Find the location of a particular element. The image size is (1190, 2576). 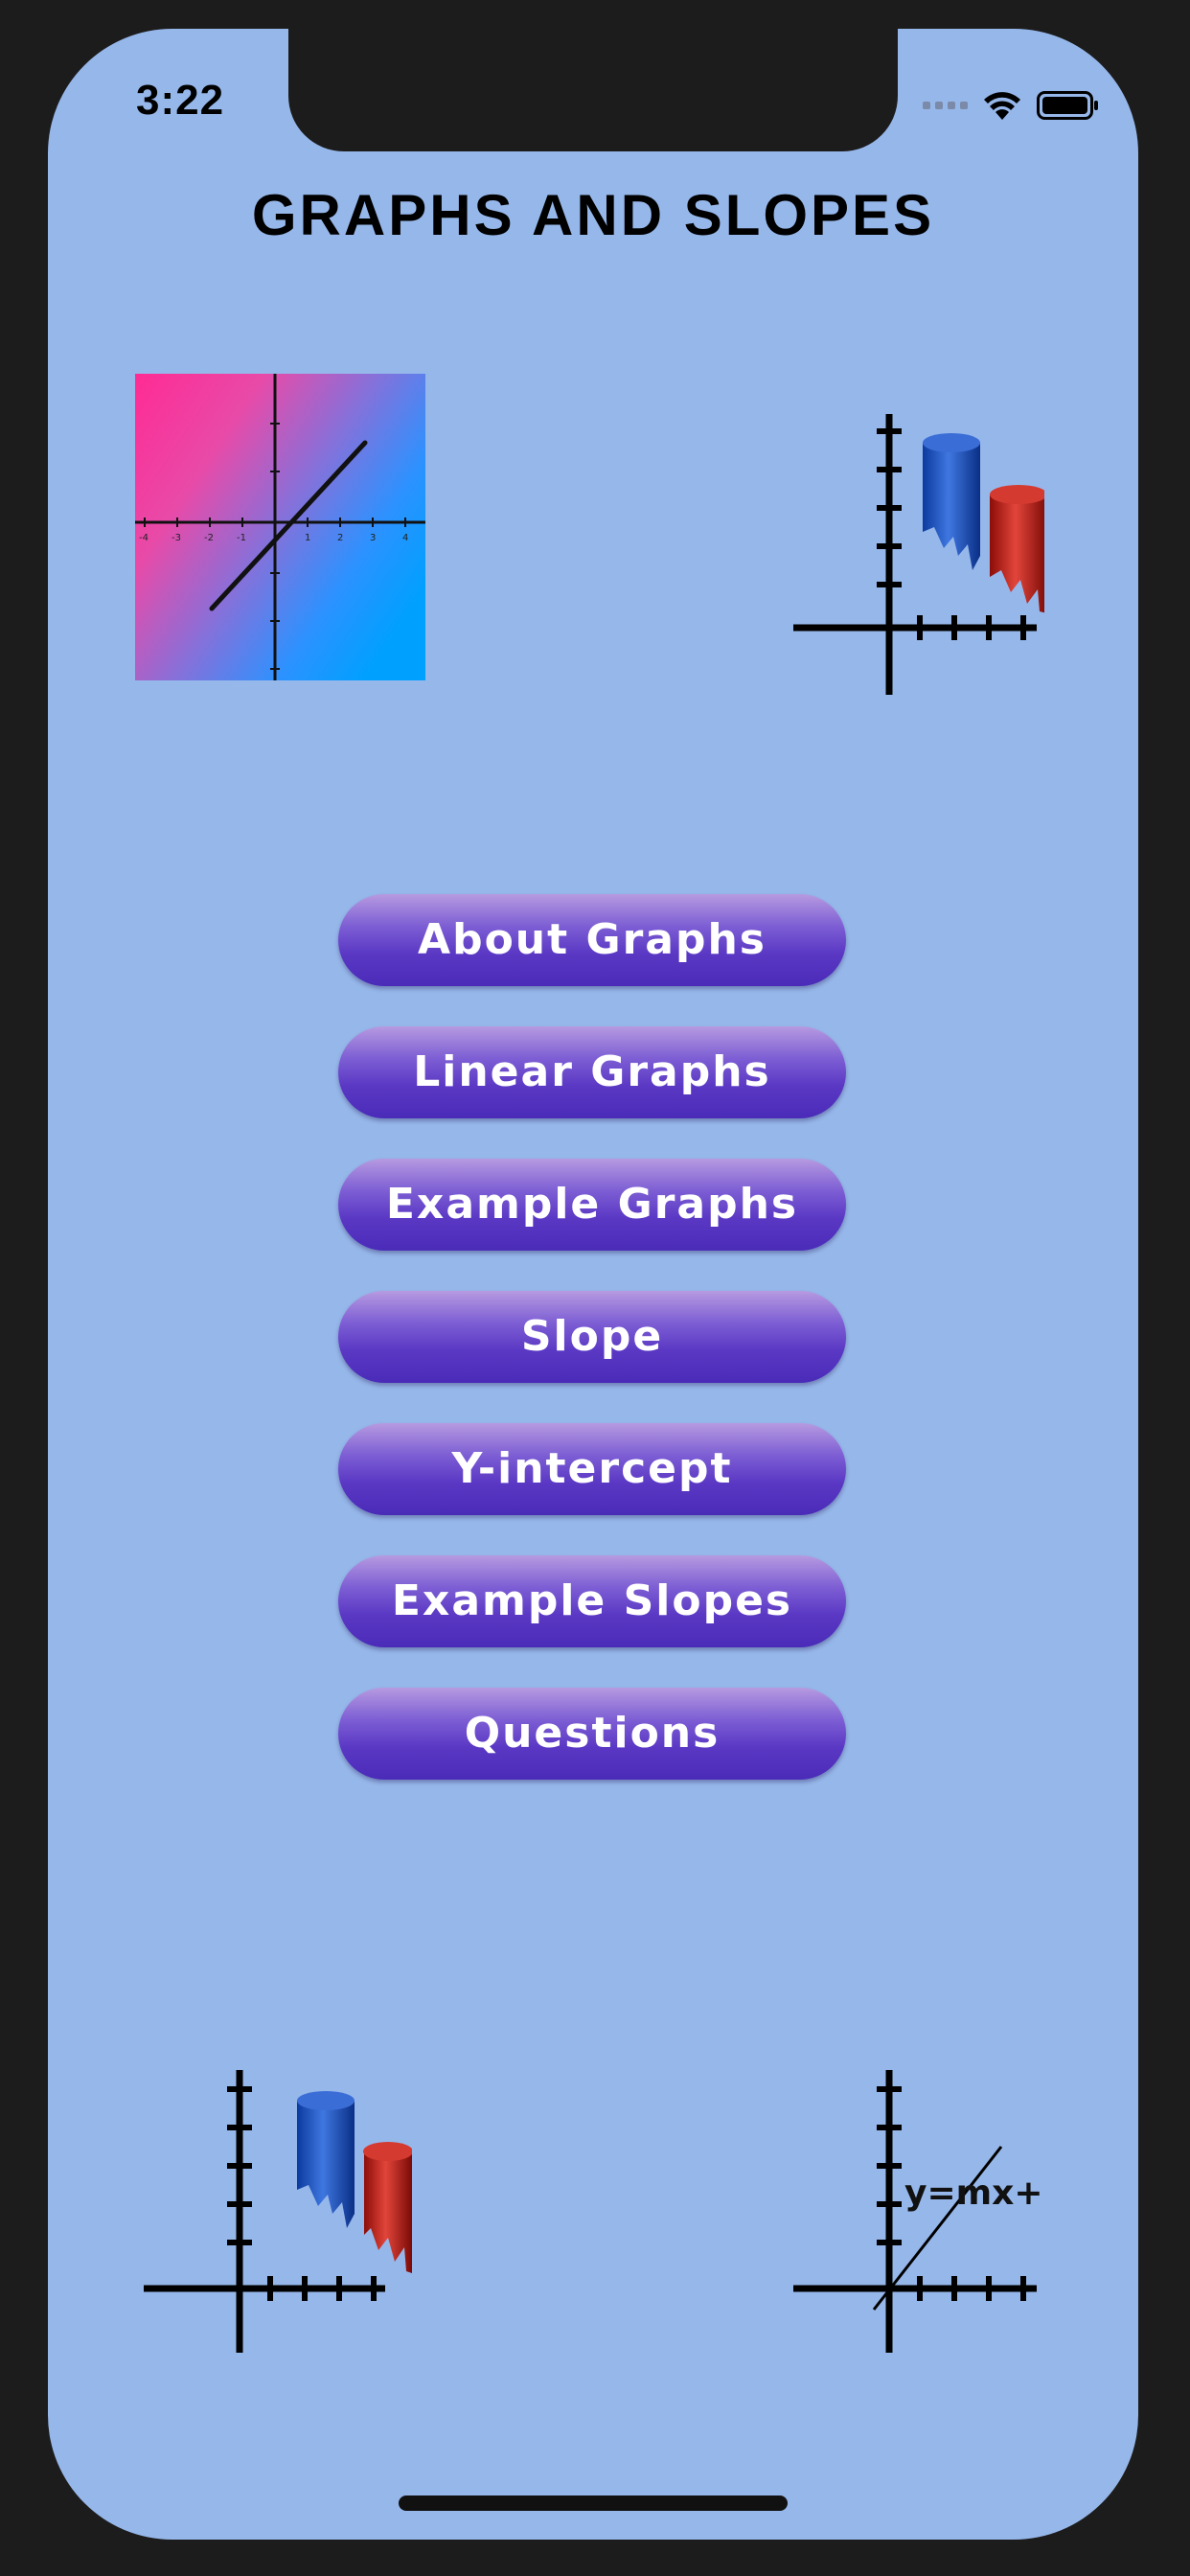

svg-text: -4 is located at coordinates (144, 538).